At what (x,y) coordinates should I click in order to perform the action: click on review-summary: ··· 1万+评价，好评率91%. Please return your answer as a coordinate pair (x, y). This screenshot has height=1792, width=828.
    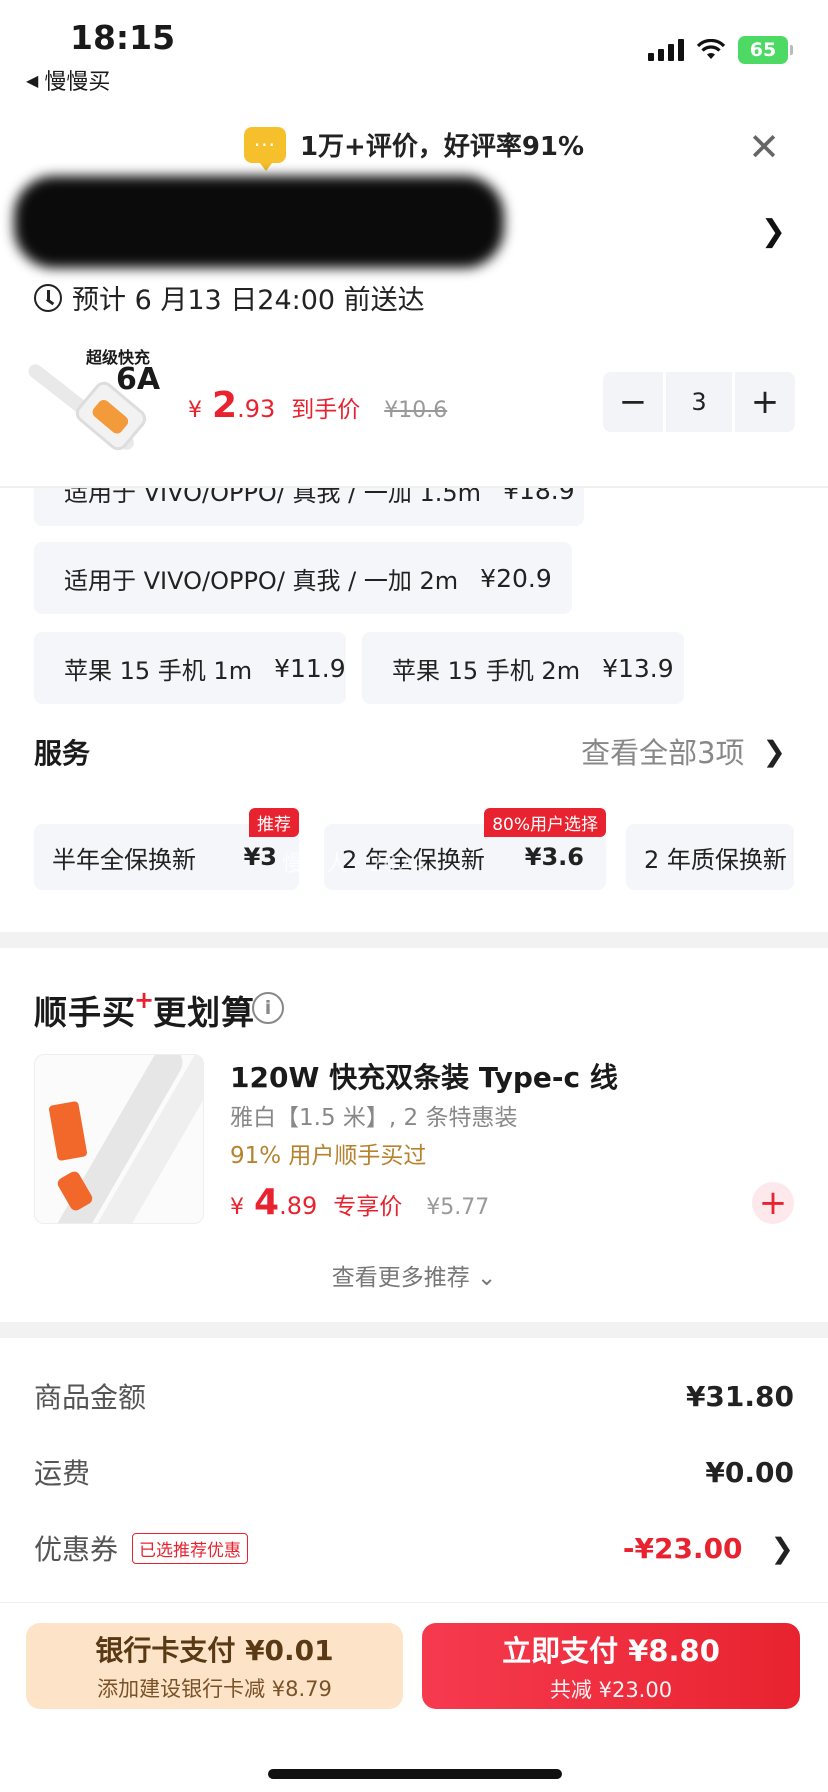
    Looking at the image, I should click on (414, 148).